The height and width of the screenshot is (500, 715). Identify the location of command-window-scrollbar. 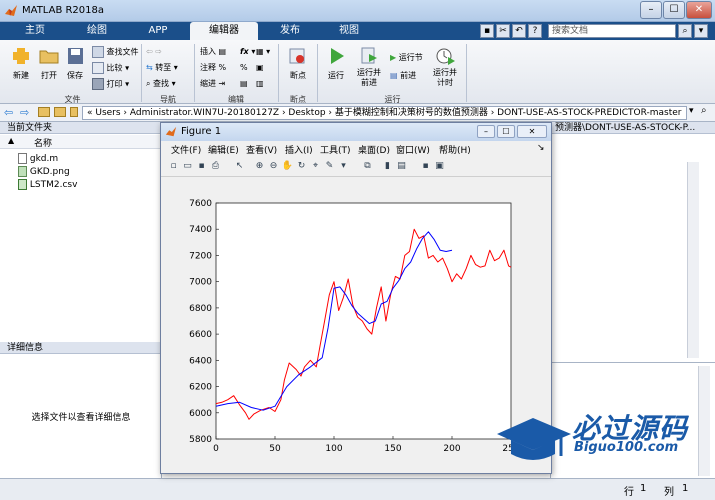
(704, 421).